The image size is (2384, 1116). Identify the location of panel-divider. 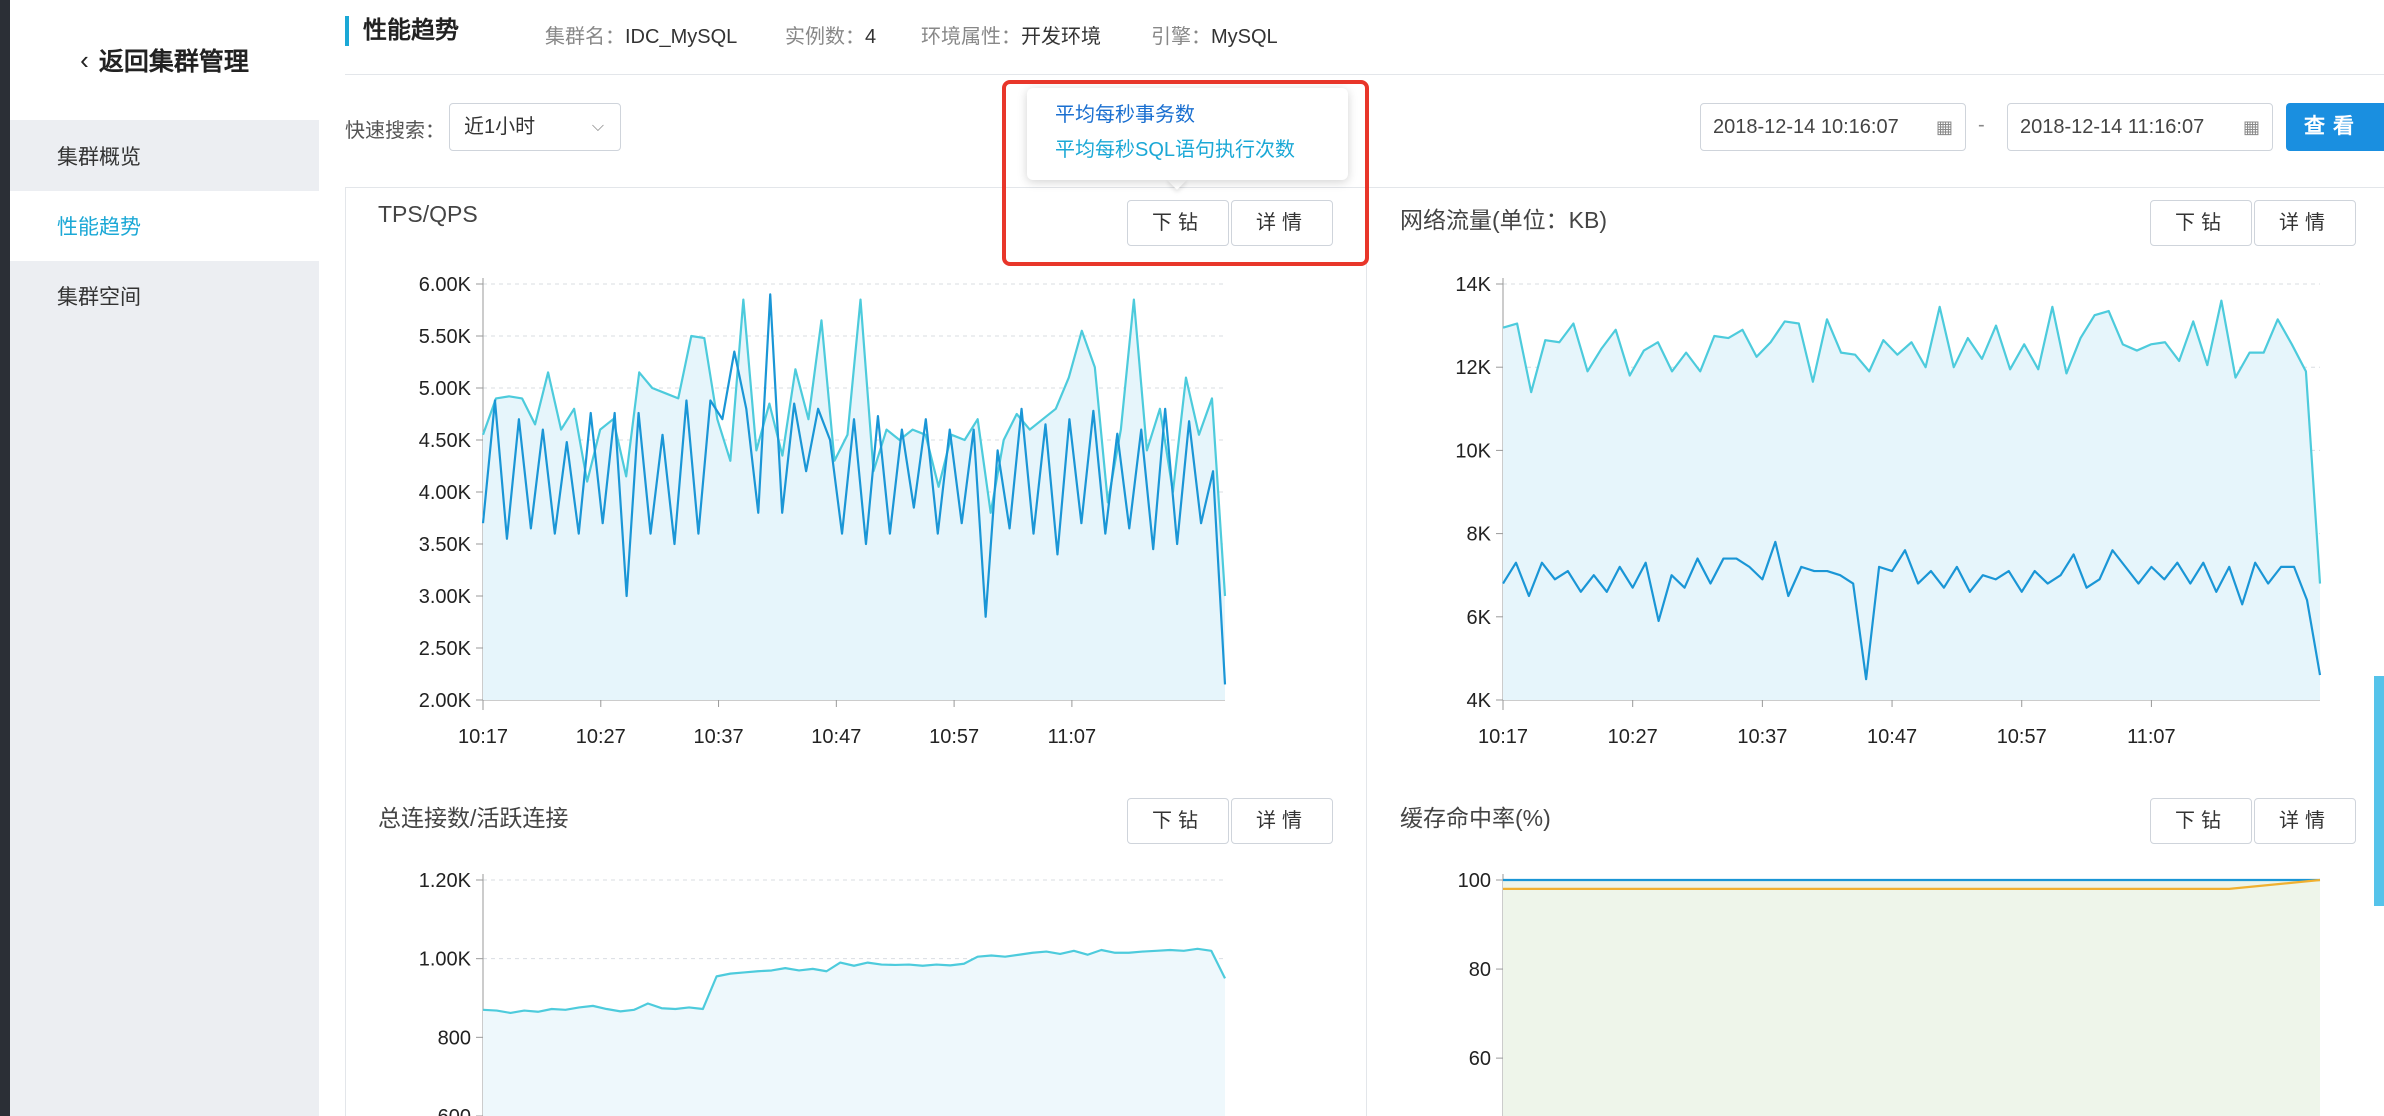
(1366, 651).